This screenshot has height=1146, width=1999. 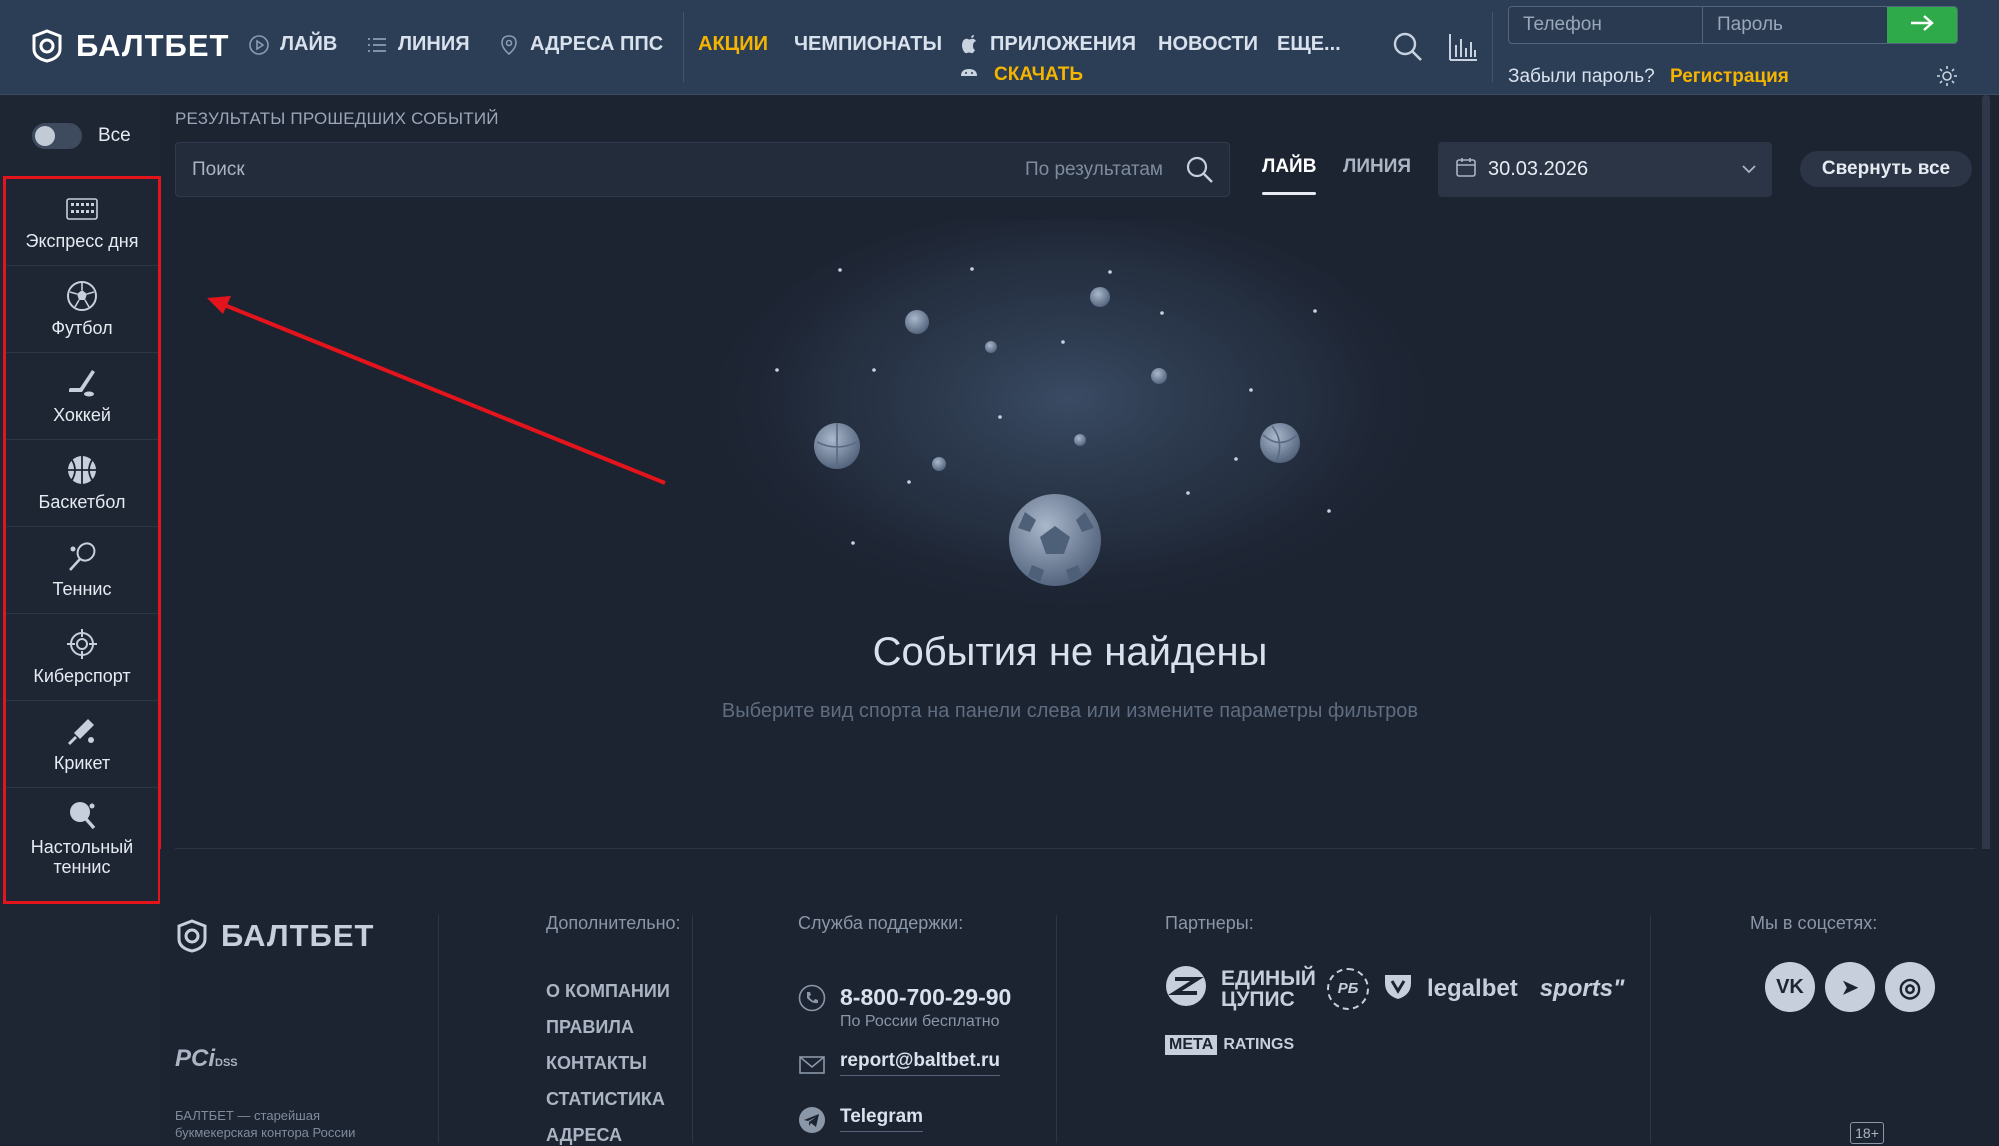 What do you see at coordinates (1886, 169) in the screenshot?
I see `collapse-all-button: Свернуть все` at bounding box center [1886, 169].